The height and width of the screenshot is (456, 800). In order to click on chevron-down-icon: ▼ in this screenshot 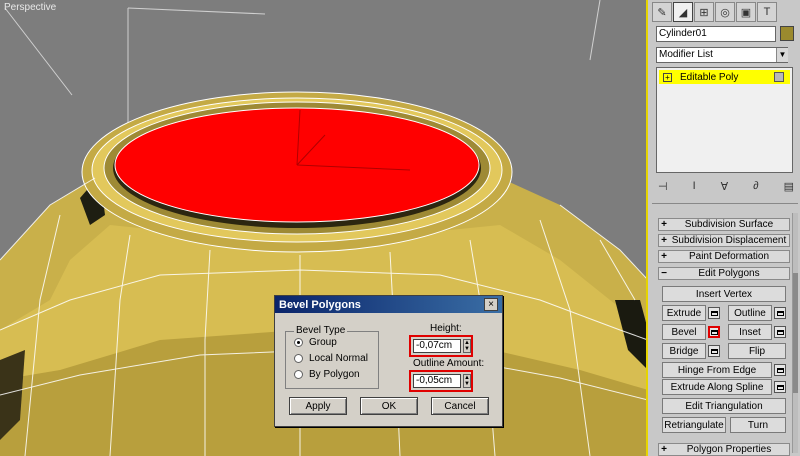, I will do `click(782, 55)`.